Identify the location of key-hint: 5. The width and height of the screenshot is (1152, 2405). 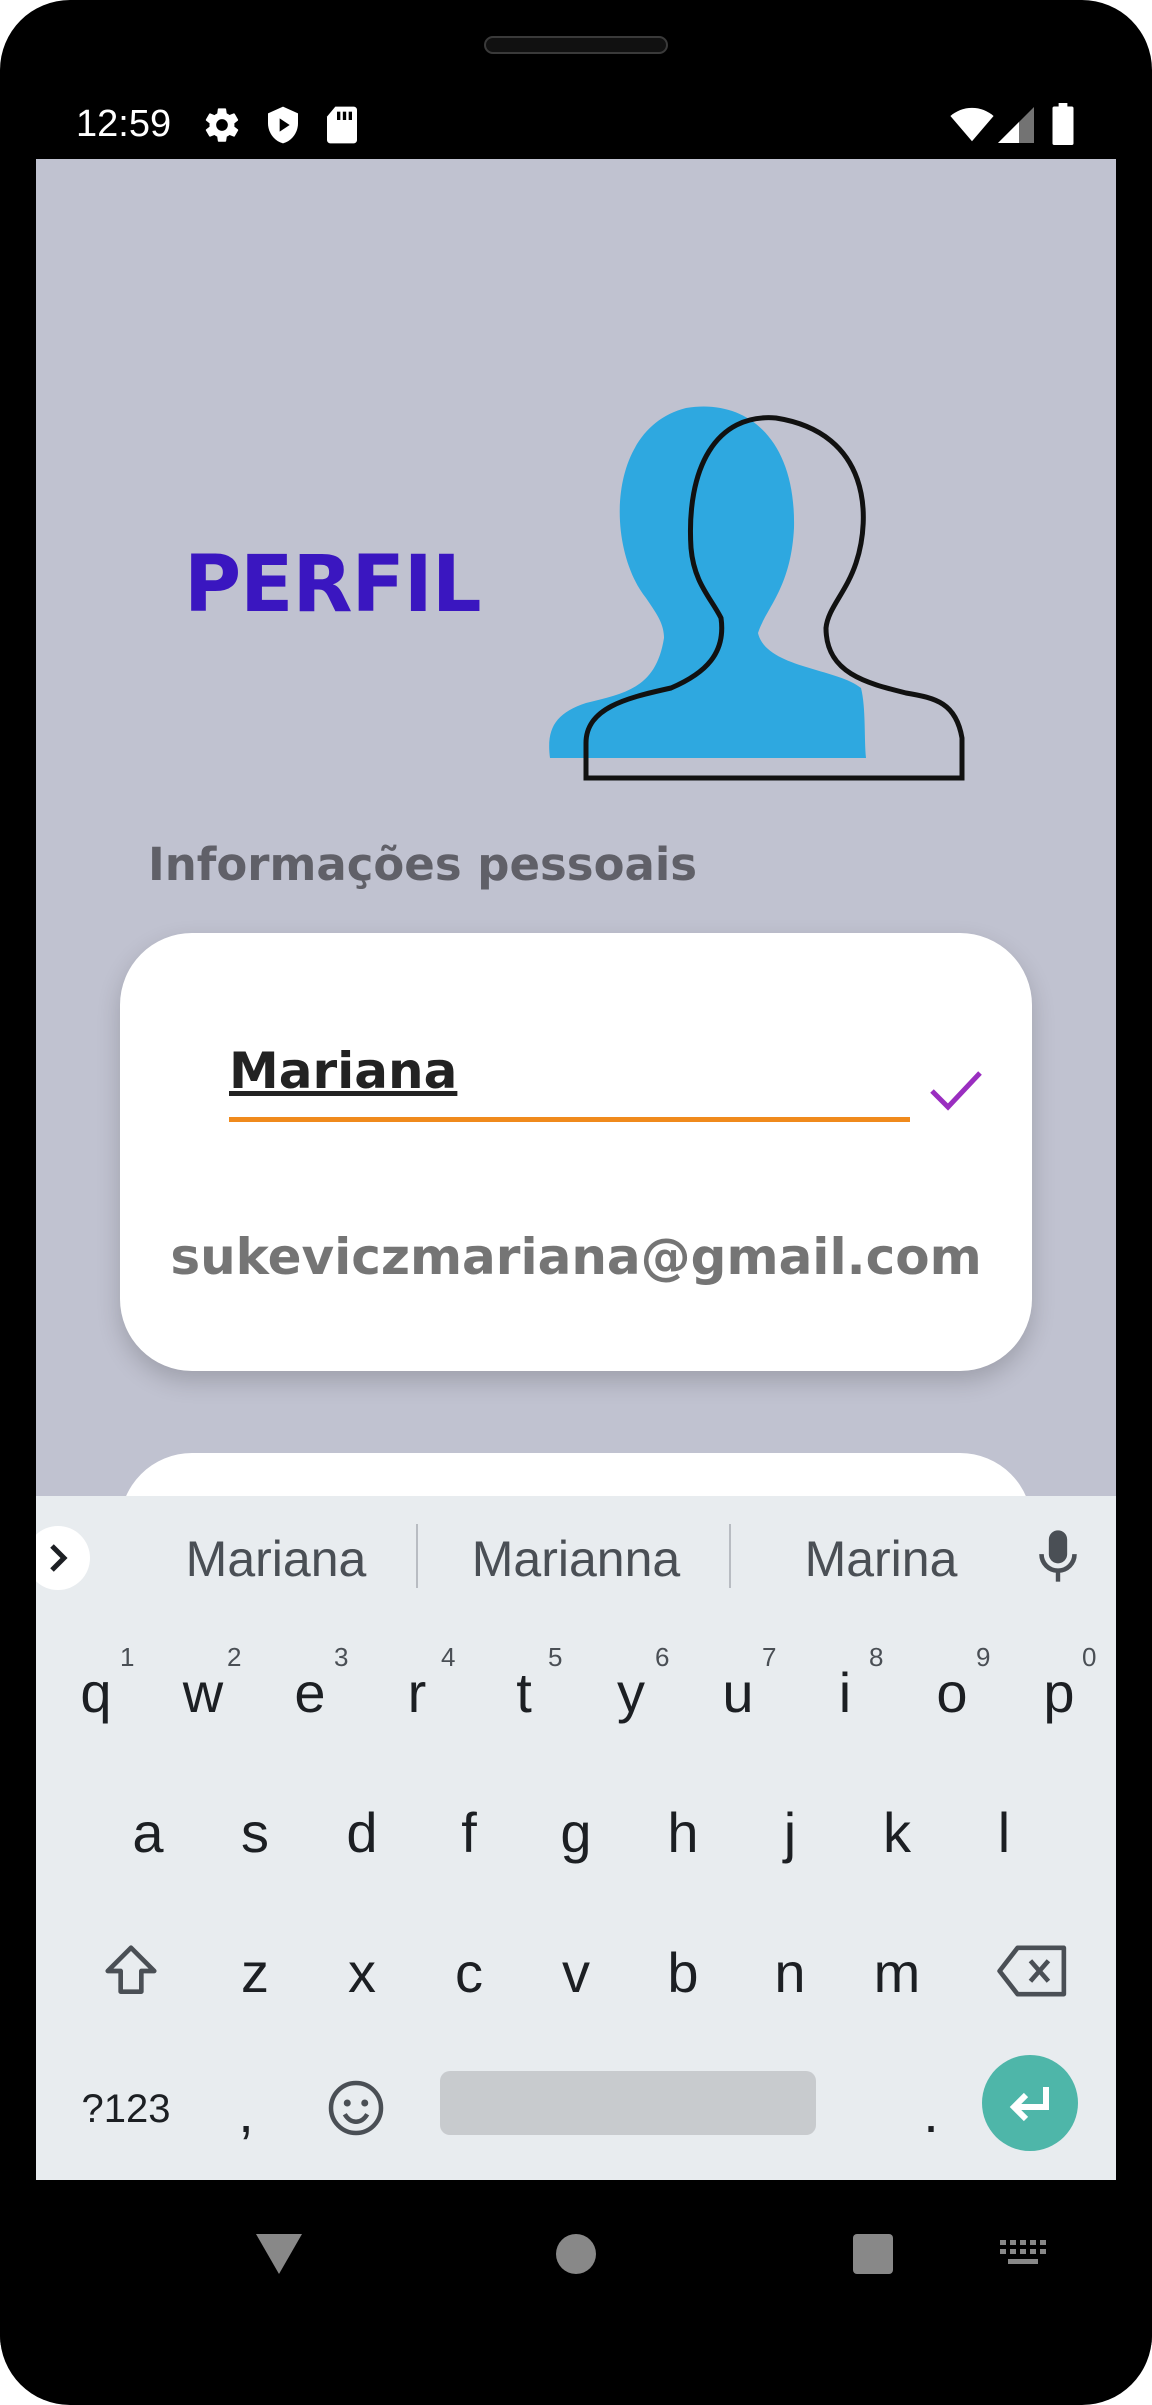
(555, 1657).